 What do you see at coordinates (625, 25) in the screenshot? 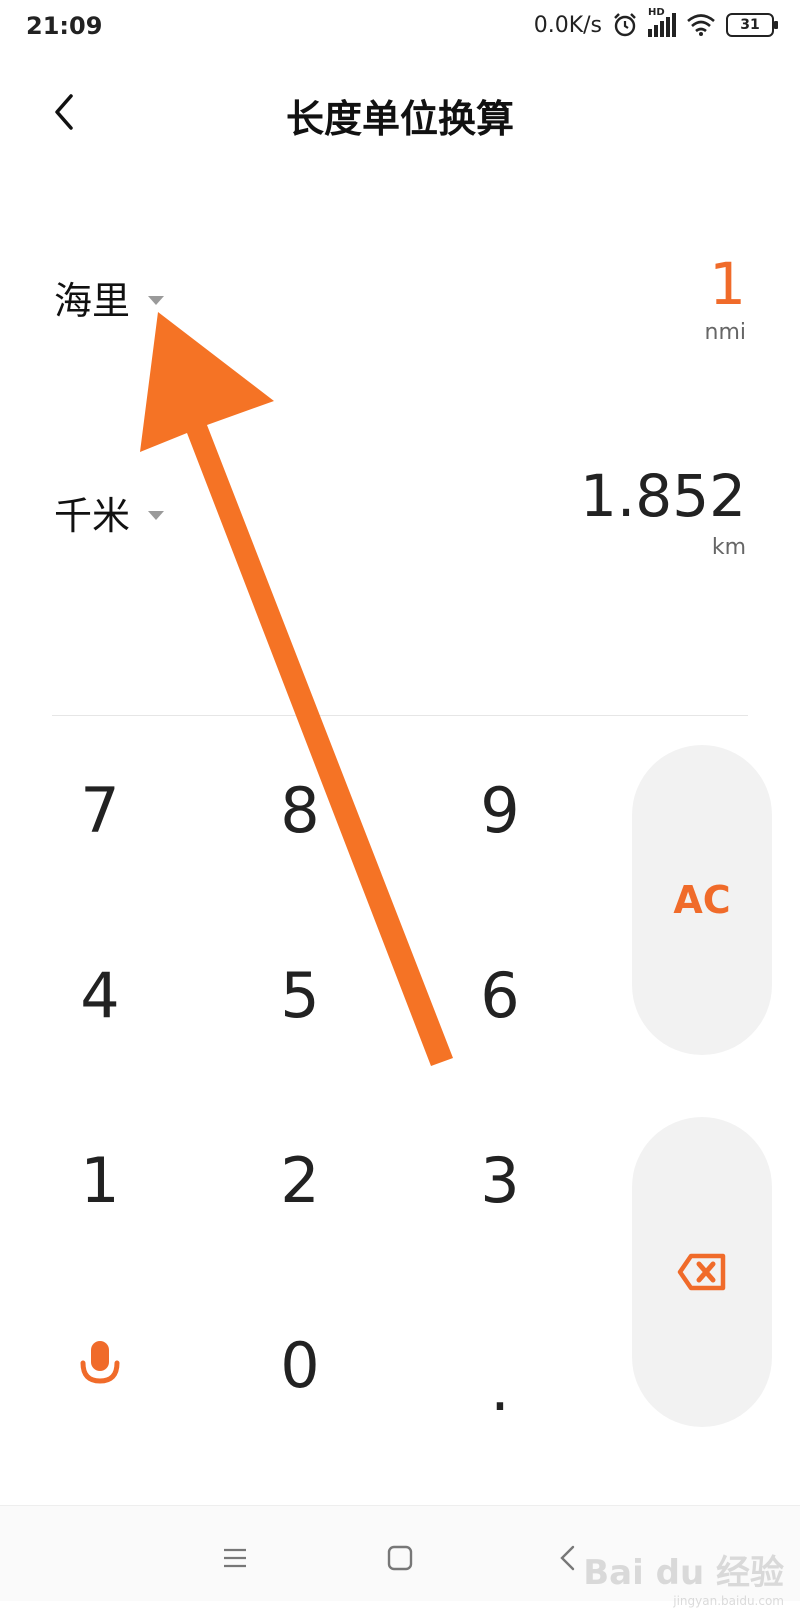
I see `alarm-icon` at bounding box center [625, 25].